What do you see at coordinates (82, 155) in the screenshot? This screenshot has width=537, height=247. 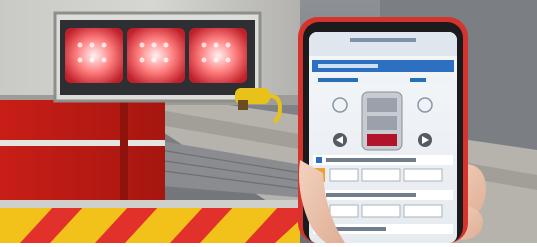 I see `truck-red-panel` at bounding box center [82, 155].